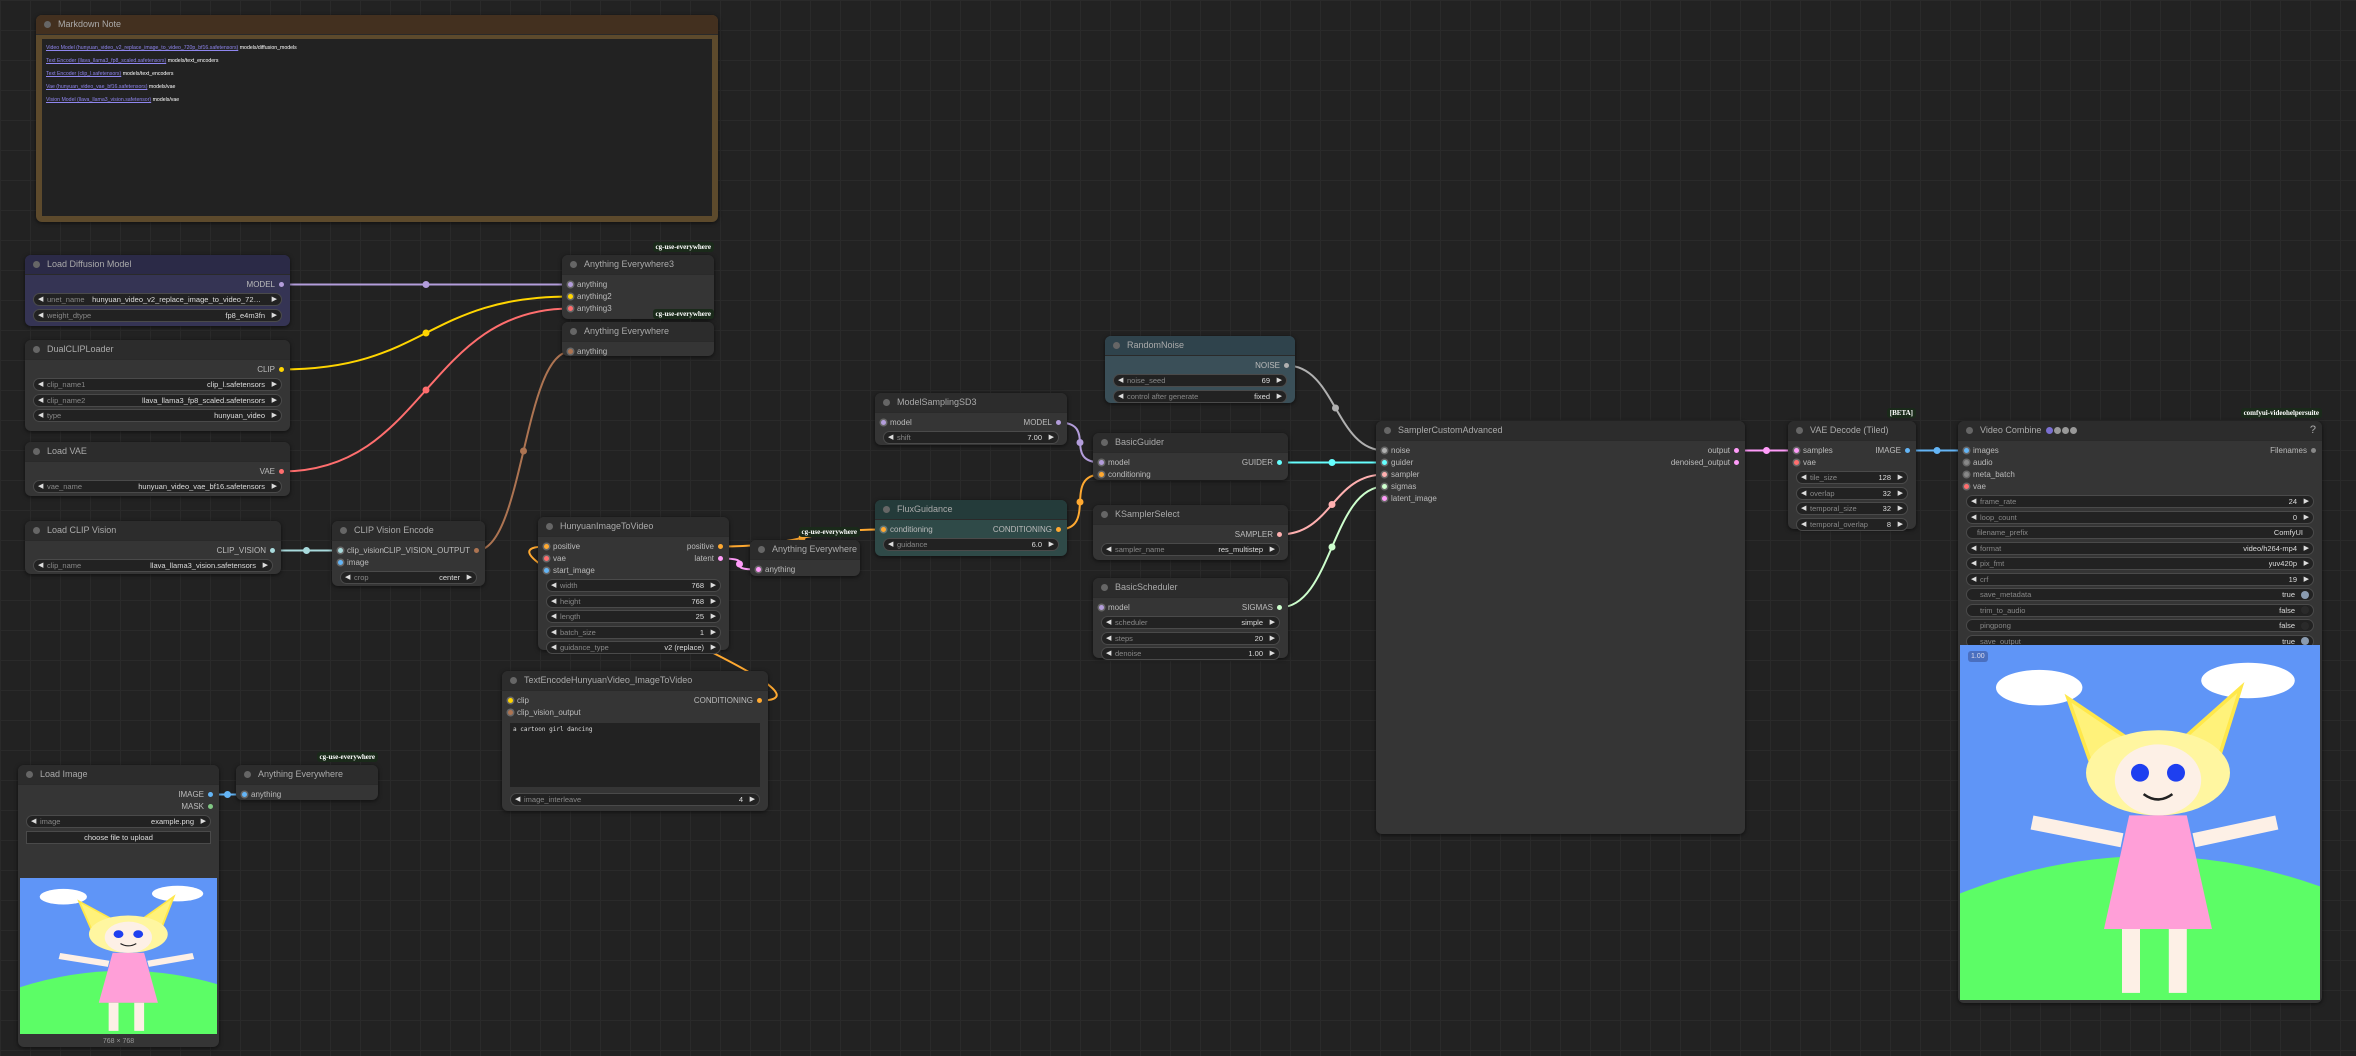 The height and width of the screenshot is (1056, 2356). What do you see at coordinates (118, 775) in the screenshot?
I see `node-title-bar: Load Image` at bounding box center [118, 775].